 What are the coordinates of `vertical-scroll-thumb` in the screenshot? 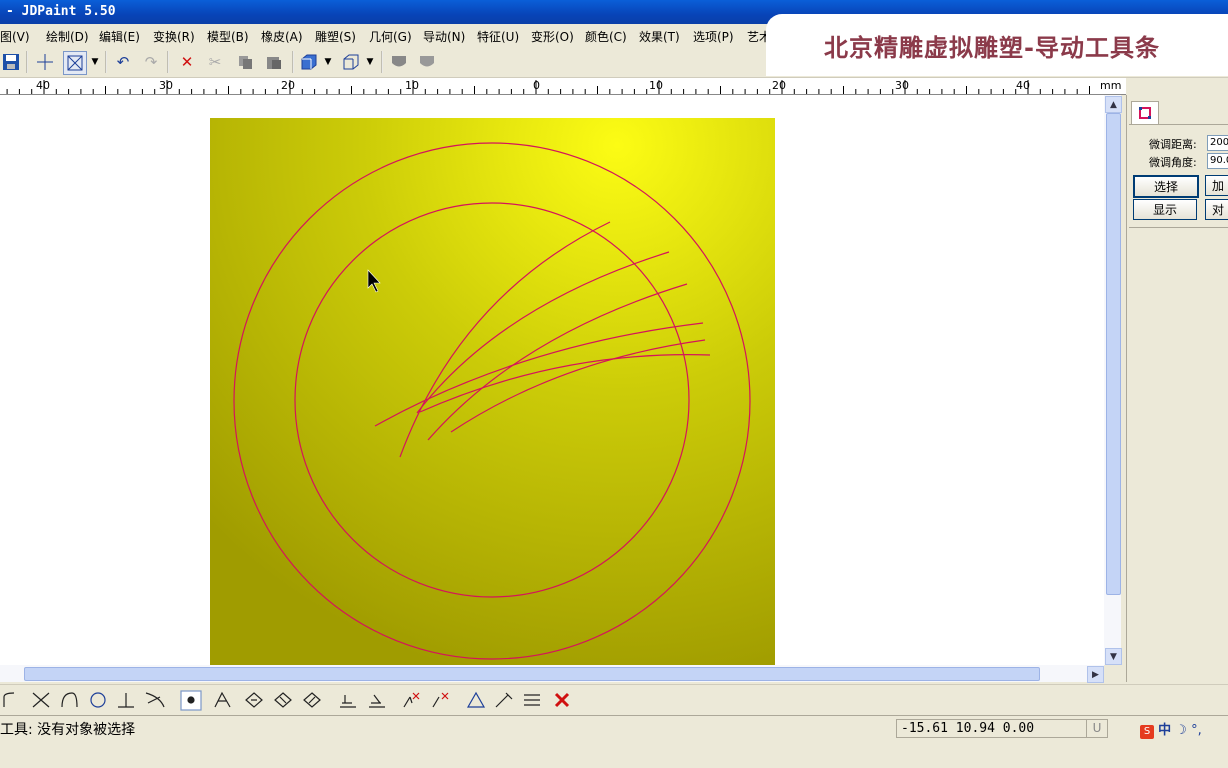 It's located at (1113, 354).